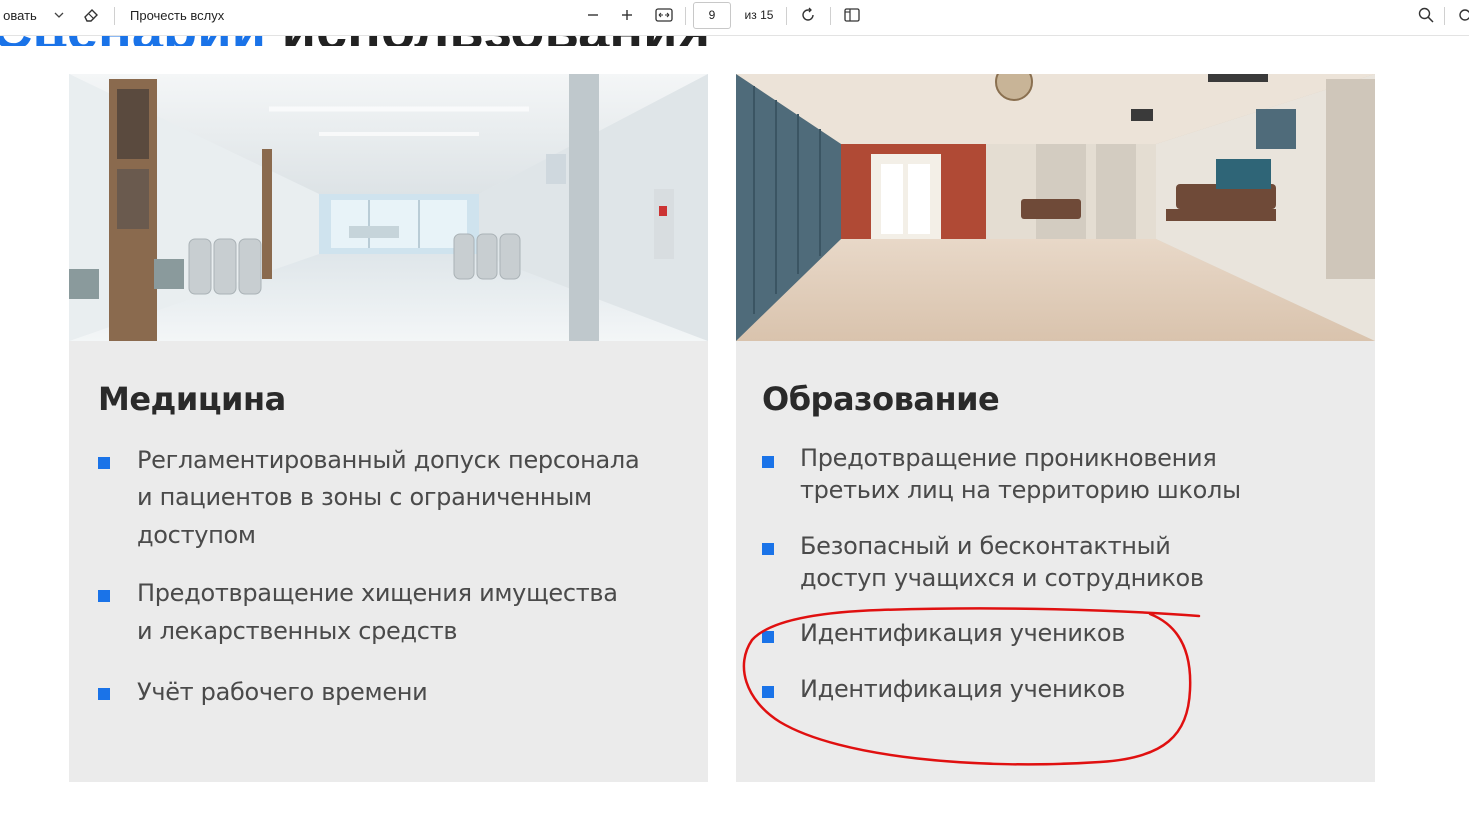 The height and width of the screenshot is (826, 1469). Describe the element at coordinates (388, 207) in the screenshot. I see `hospital-corridor-image` at that location.